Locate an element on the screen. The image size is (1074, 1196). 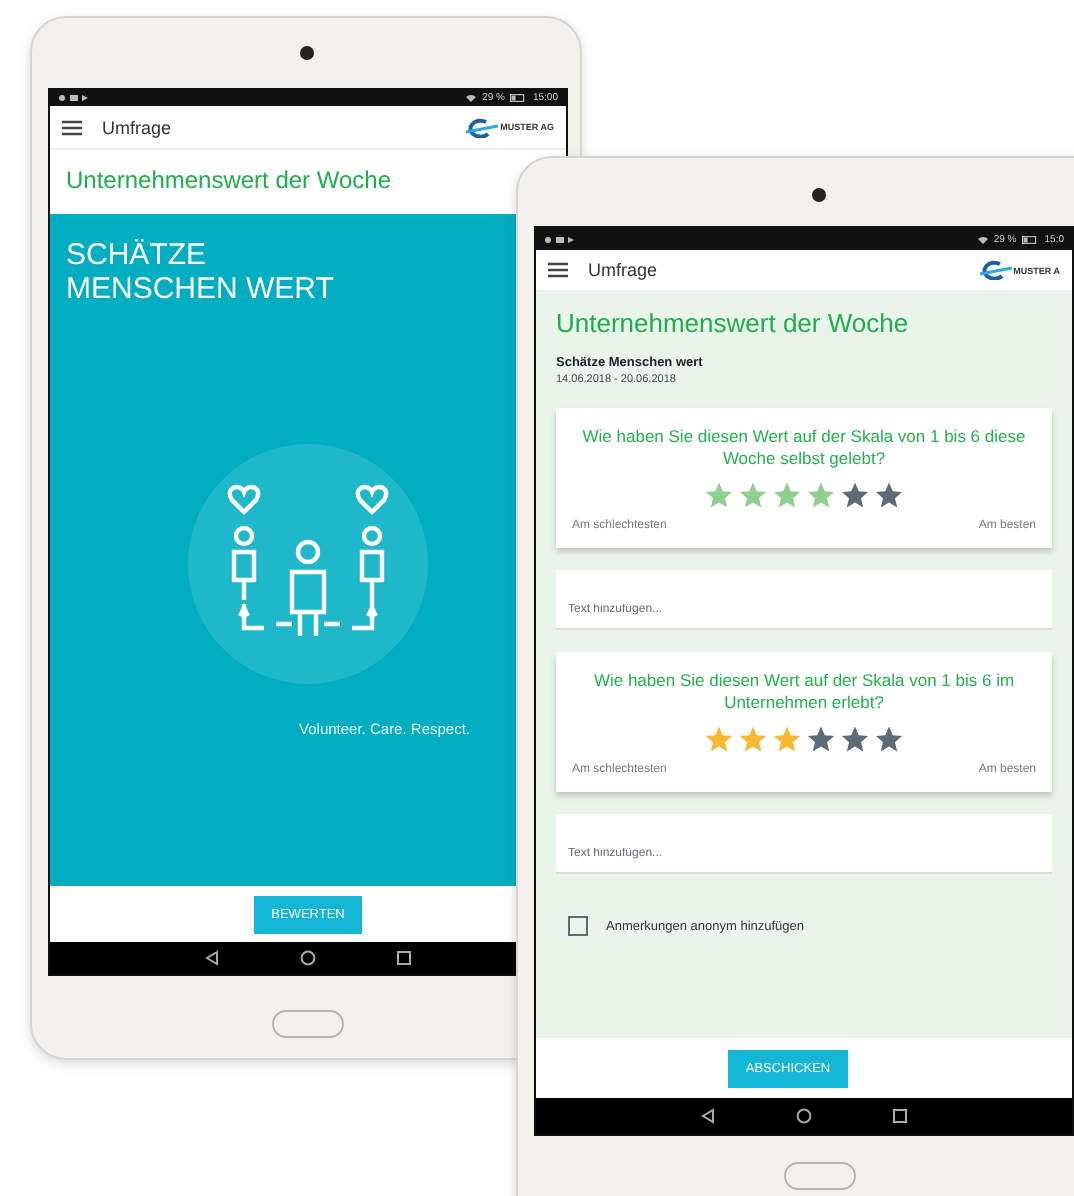
checkbox is located at coordinates (578, 926).